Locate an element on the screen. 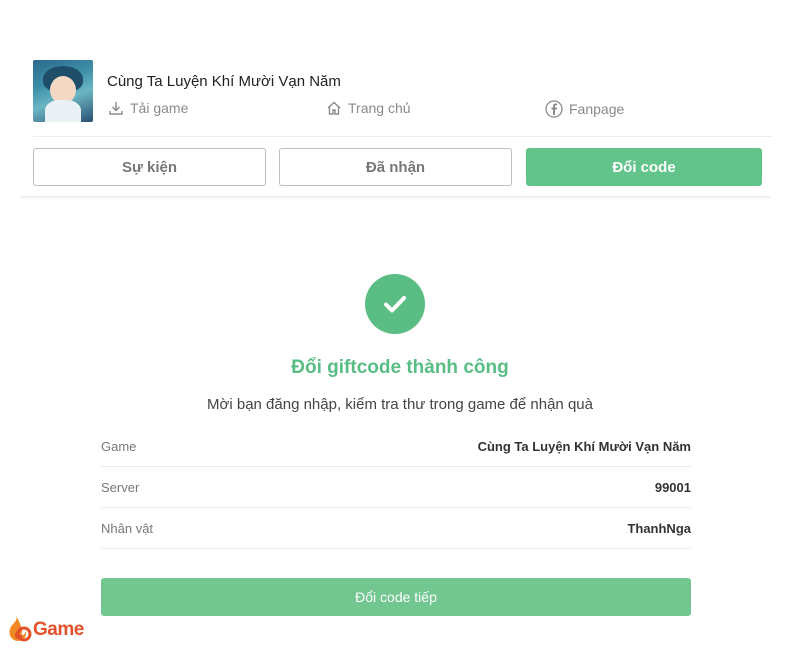 The image size is (800, 651). tab-bar: Sự kiện Đã nhận Đổi code is located at coordinates (397, 167).